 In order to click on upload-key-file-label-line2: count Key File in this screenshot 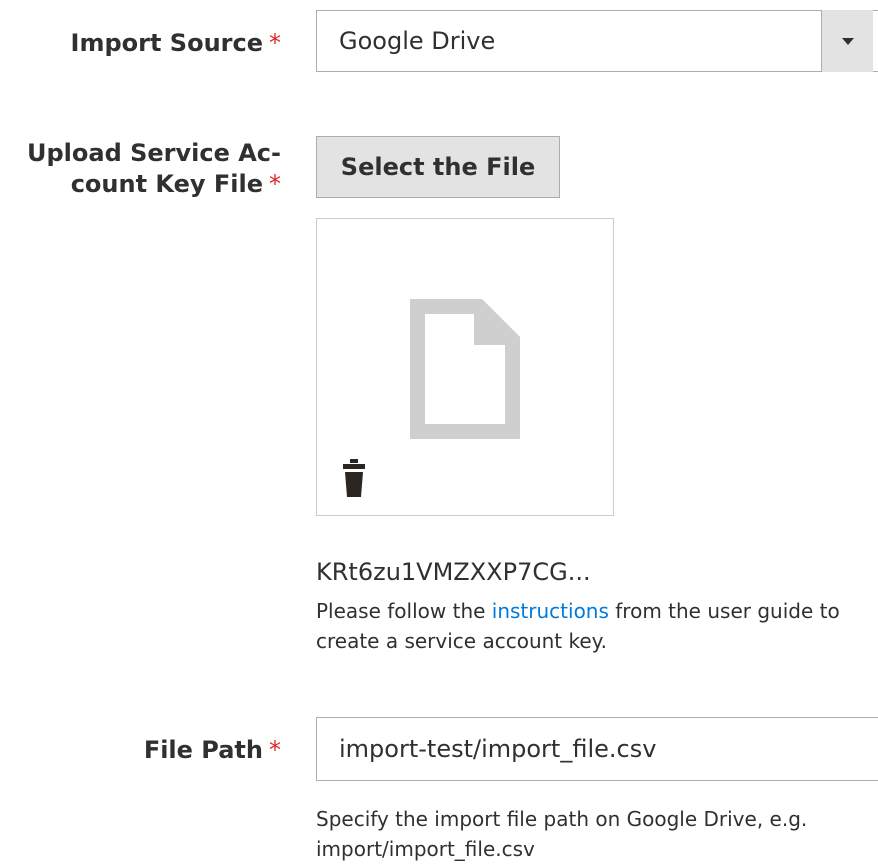, I will do `click(166, 184)`.